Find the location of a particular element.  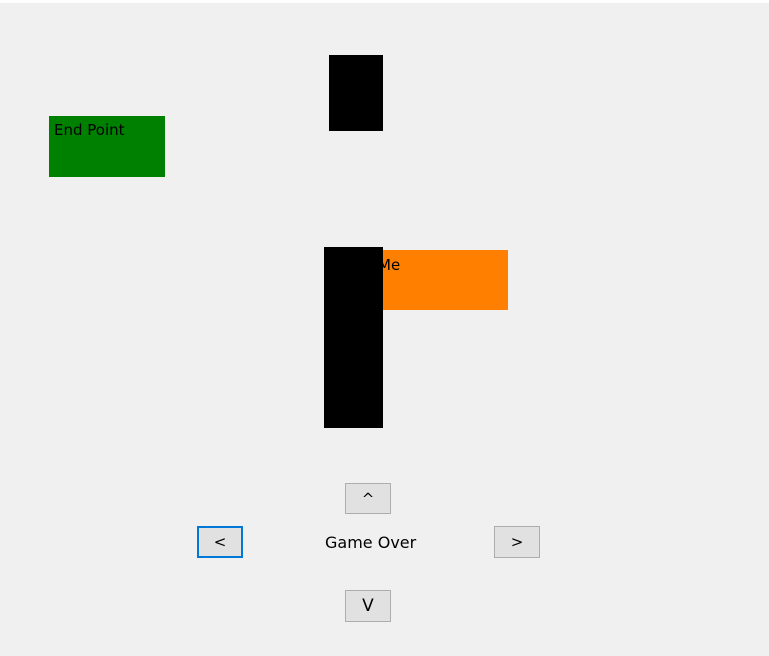

status-text: Game Over is located at coordinates (371, 542).